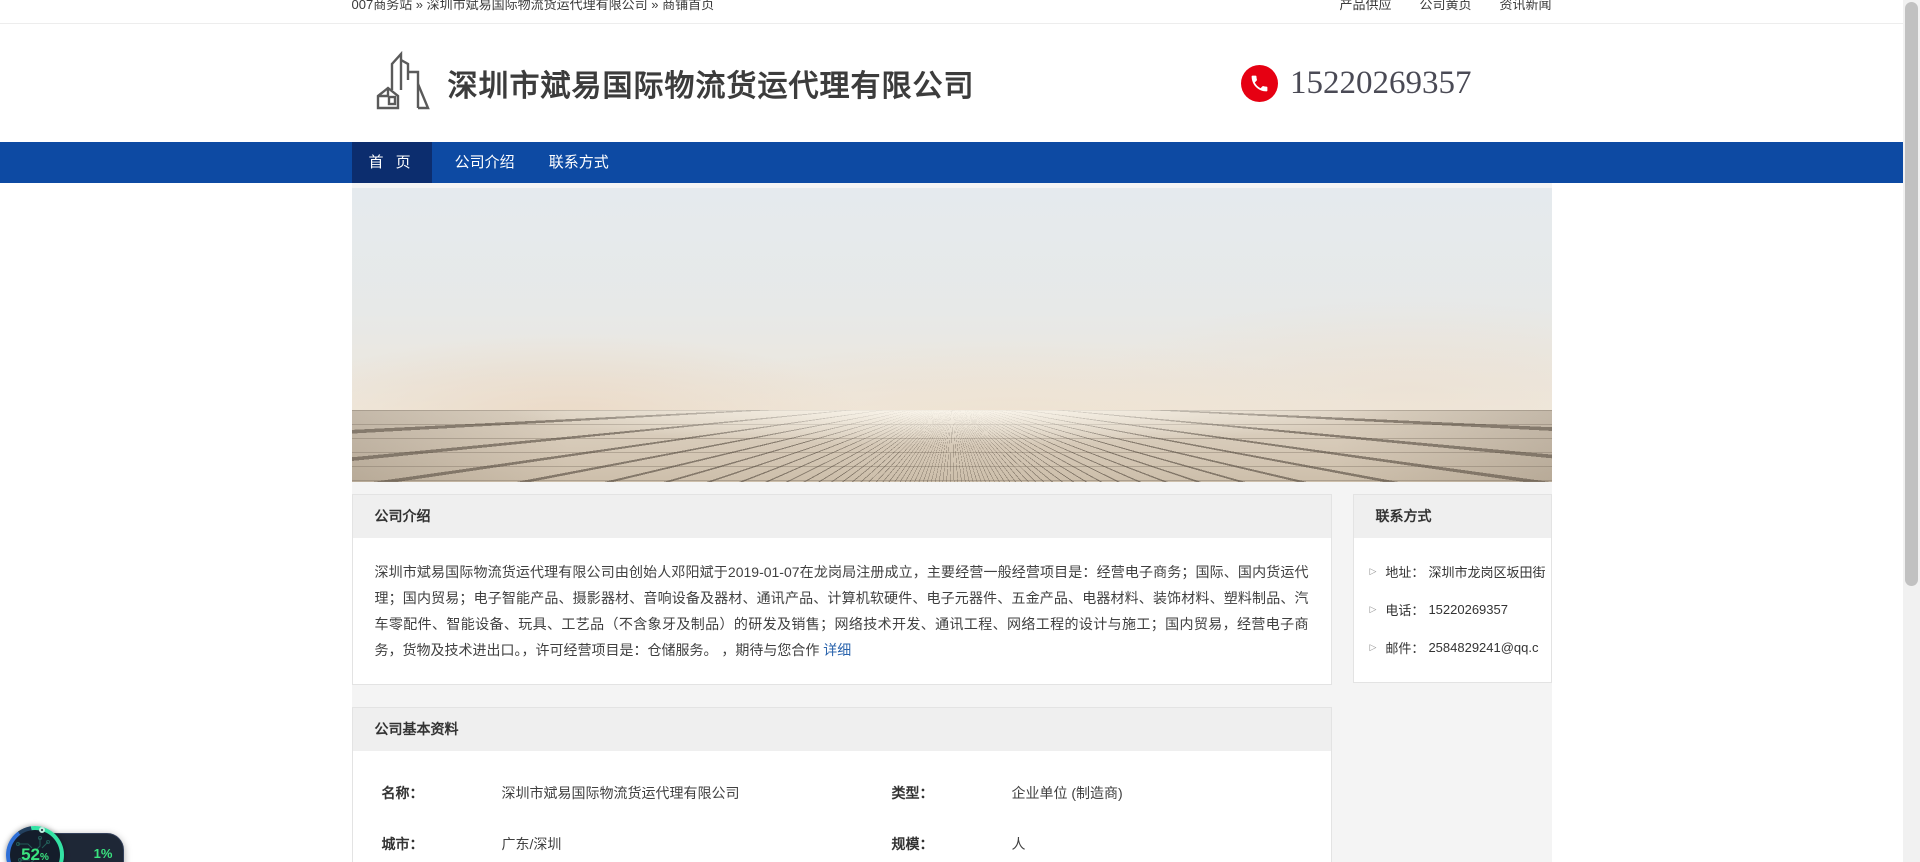  What do you see at coordinates (403, 83) in the screenshot?
I see `company-logo-buildings-icon` at bounding box center [403, 83].